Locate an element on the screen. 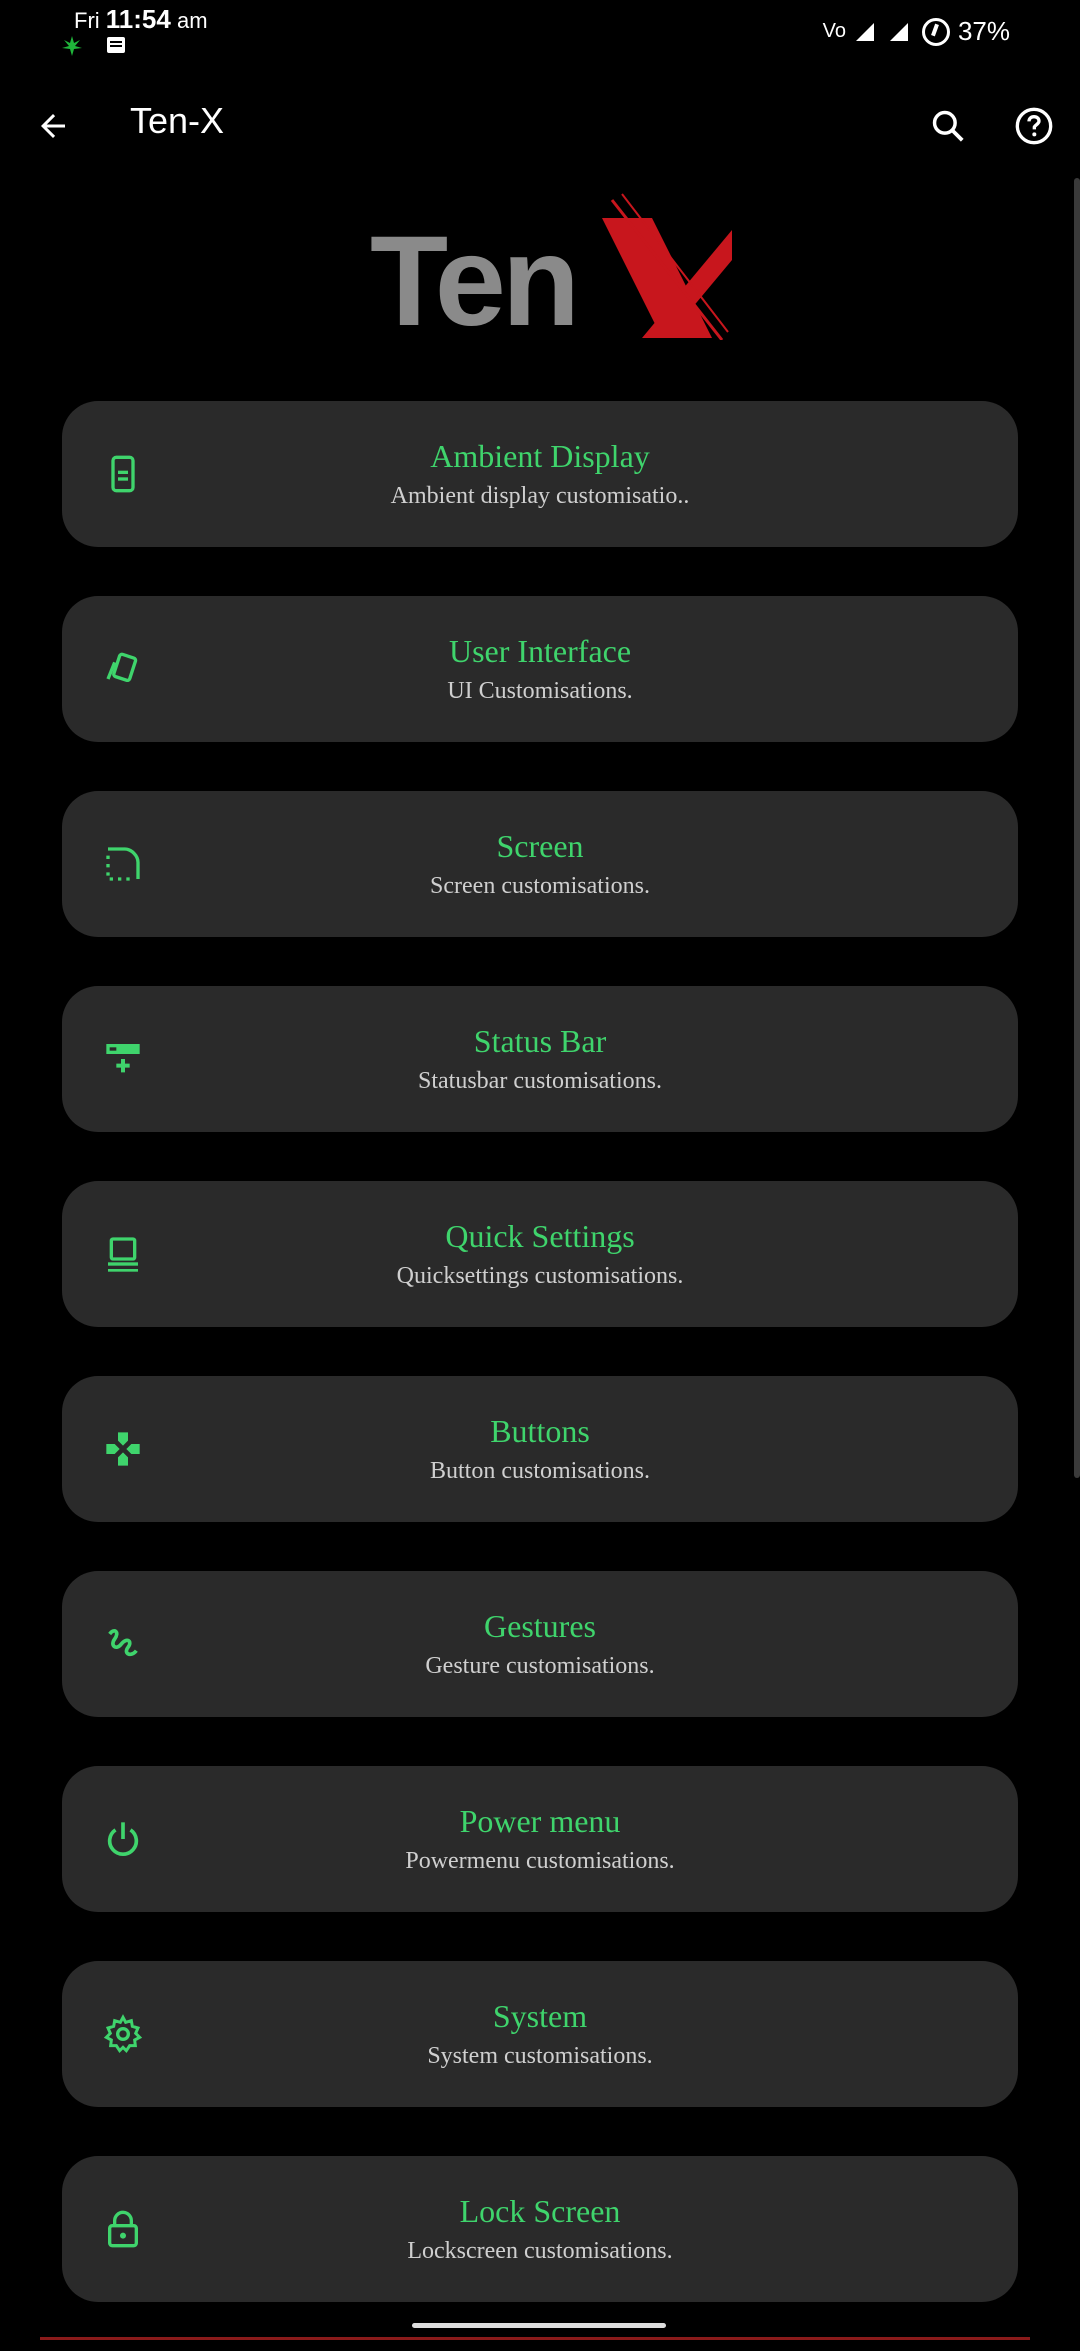  gear-icon is located at coordinates (123, 2034).